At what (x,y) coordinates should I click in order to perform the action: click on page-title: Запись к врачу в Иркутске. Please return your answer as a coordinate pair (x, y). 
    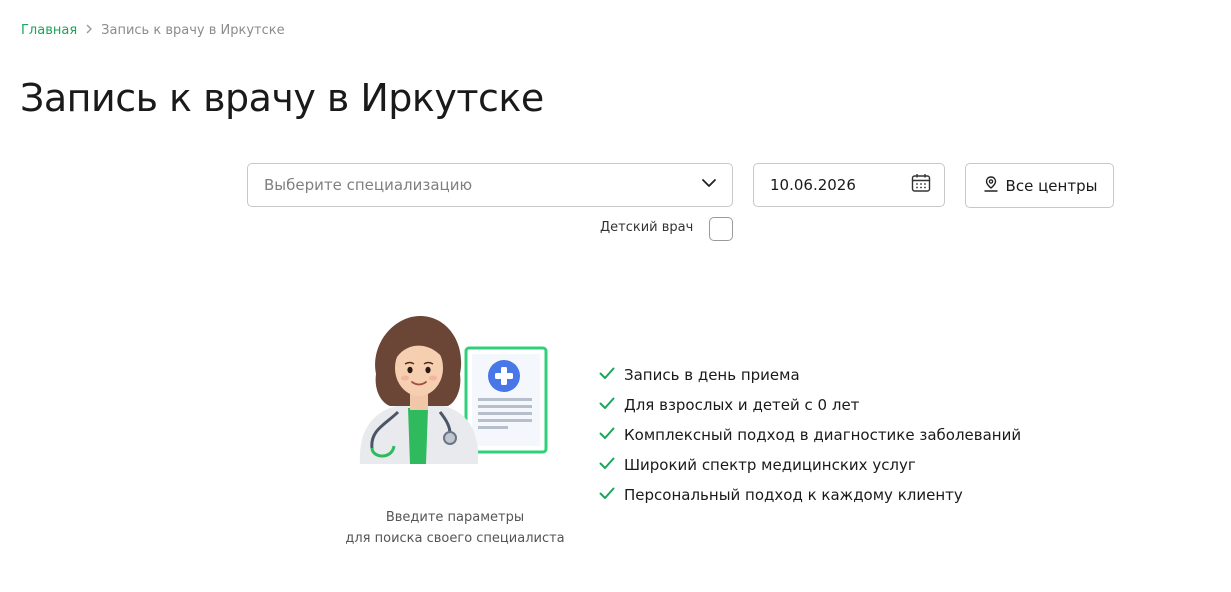
    Looking at the image, I should click on (282, 98).